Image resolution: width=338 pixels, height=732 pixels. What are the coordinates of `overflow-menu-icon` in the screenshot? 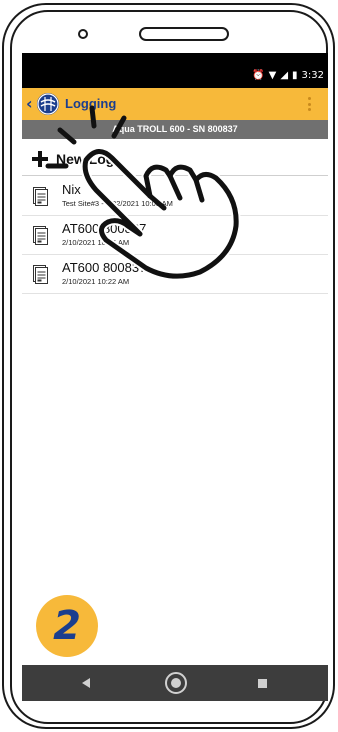 It's located at (310, 104).